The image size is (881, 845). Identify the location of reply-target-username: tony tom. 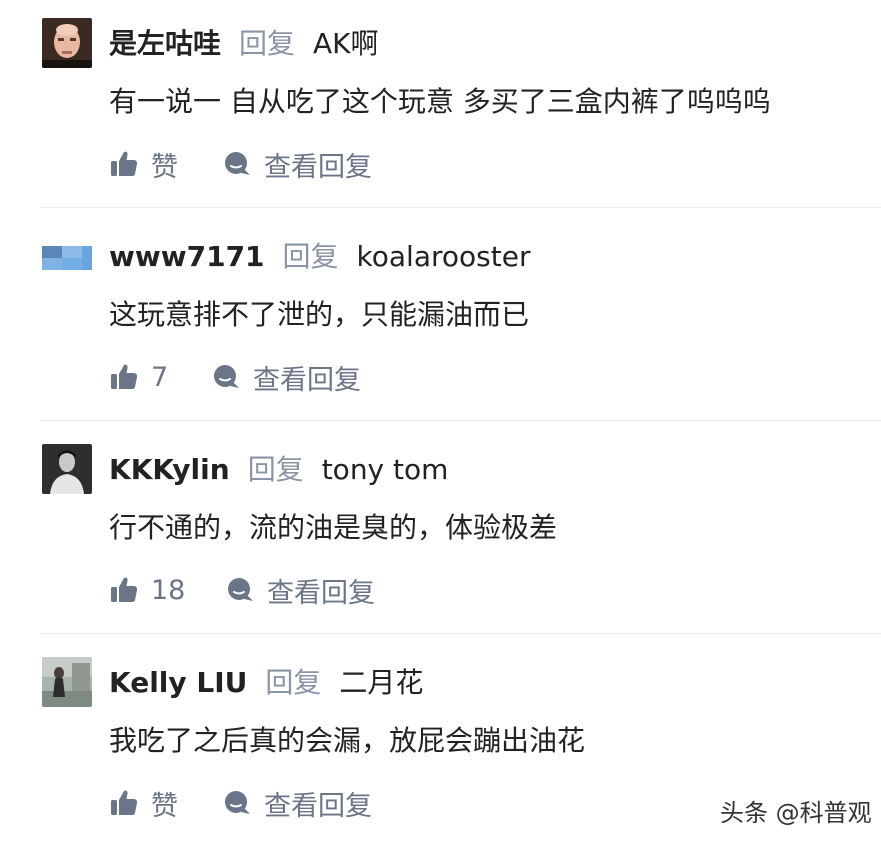
(385, 470).